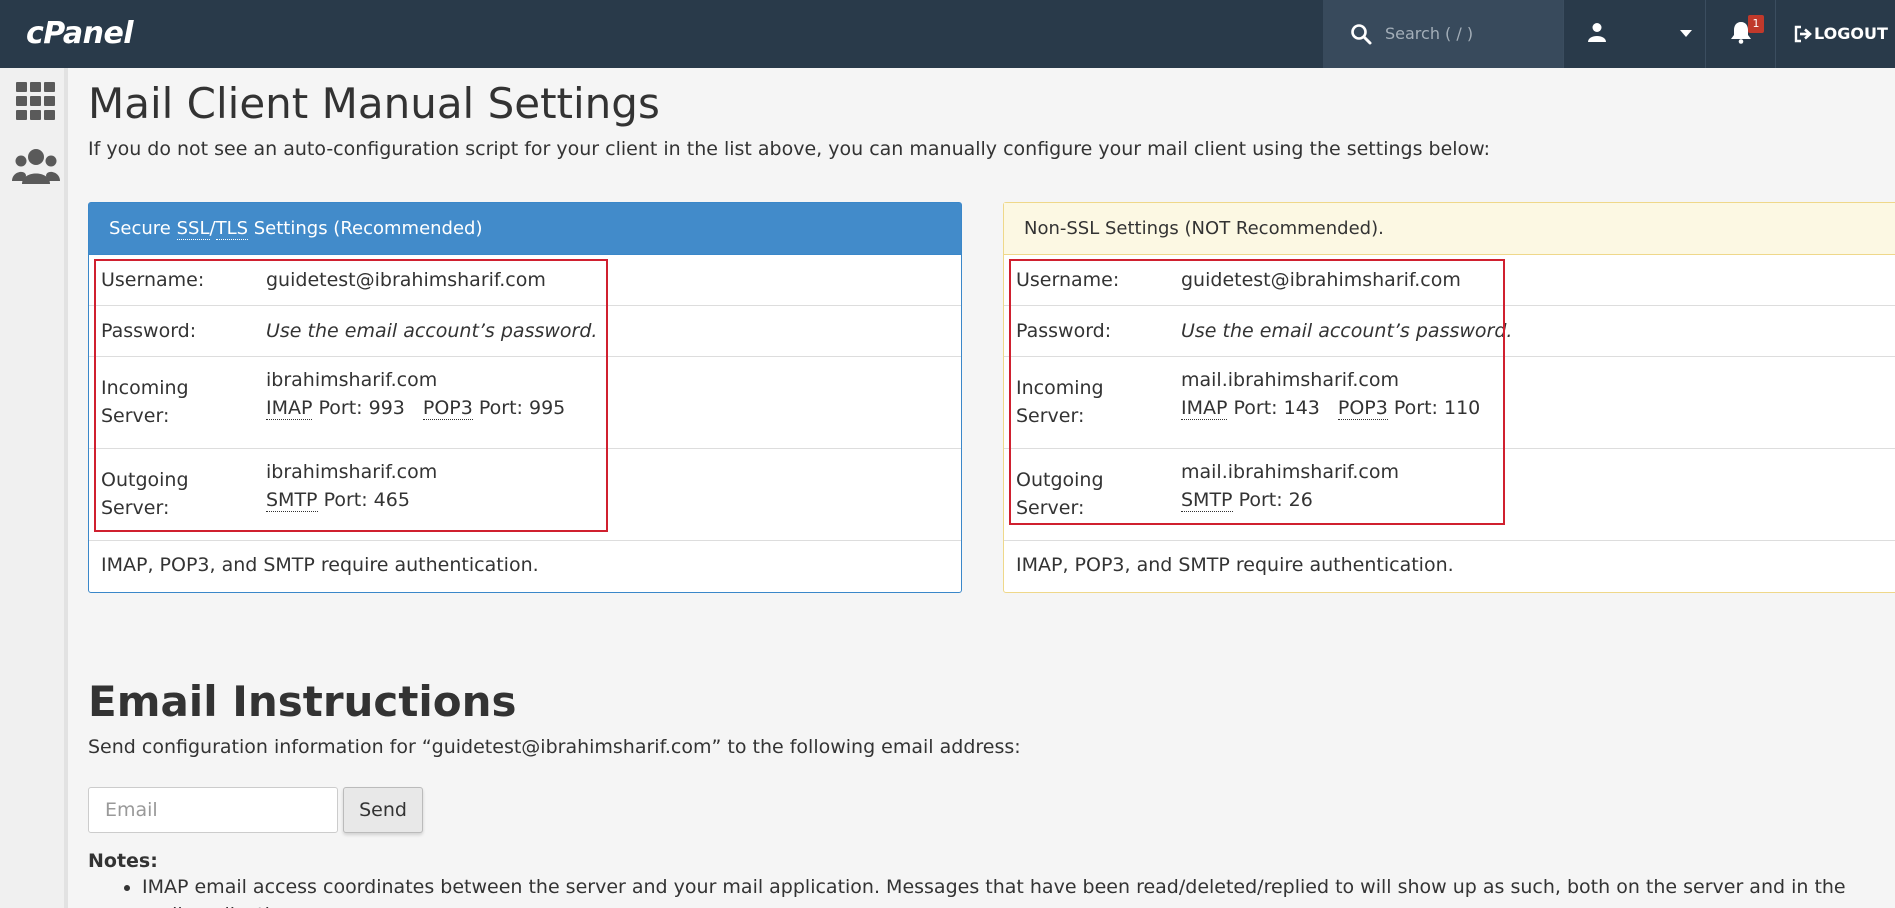 This screenshot has width=1895, height=908. Describe the element at coordinates (36, 166) in the screenshot. I see `users-icon` at that location.